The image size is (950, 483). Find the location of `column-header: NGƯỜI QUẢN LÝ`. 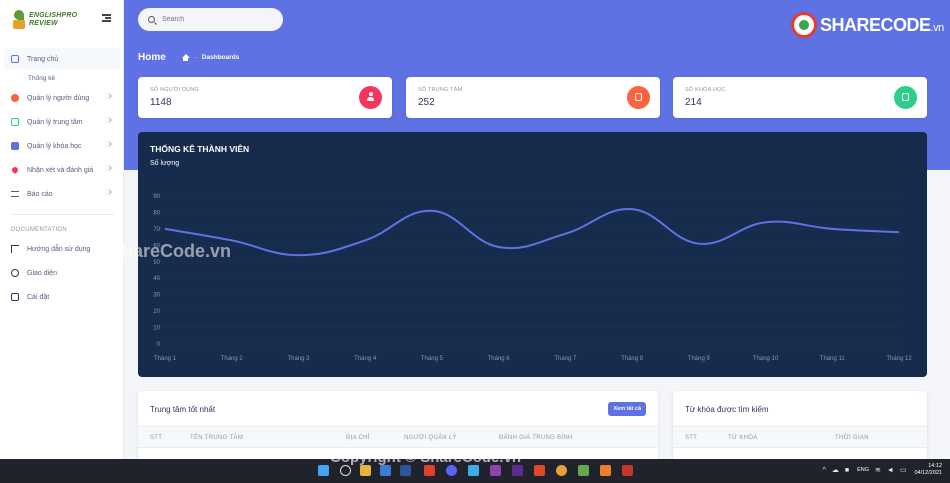

column-header: NGƯỜI QUẢN LÝ is located at coordinates (430, 438).